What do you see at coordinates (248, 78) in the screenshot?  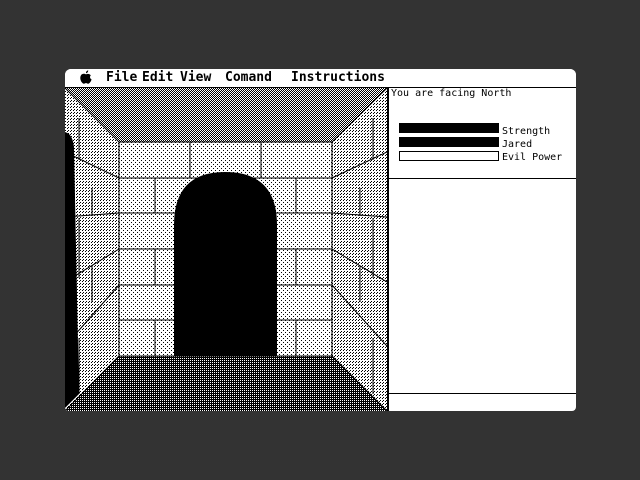 I see `menu-comand: Comand` at bounding box center [248, 78].